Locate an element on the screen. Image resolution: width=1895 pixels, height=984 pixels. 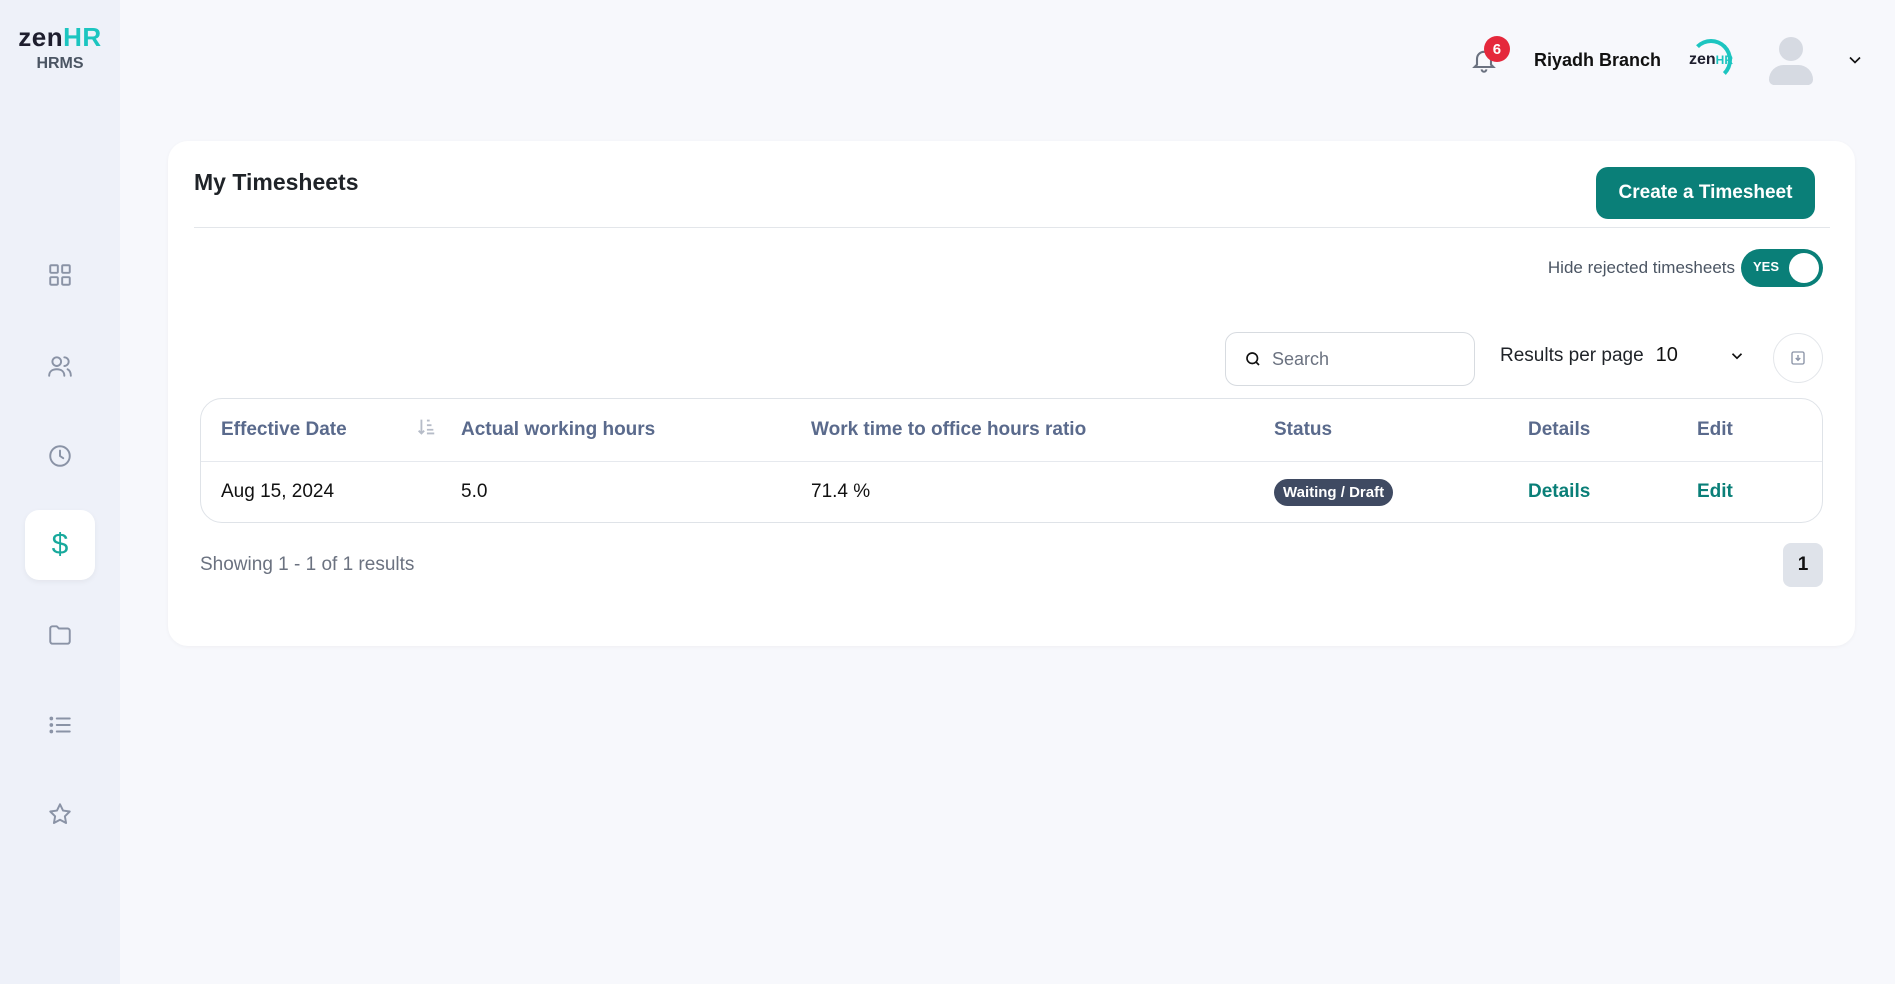
status-badge: Waiting / Draft is located at coordinates (1334, 492).